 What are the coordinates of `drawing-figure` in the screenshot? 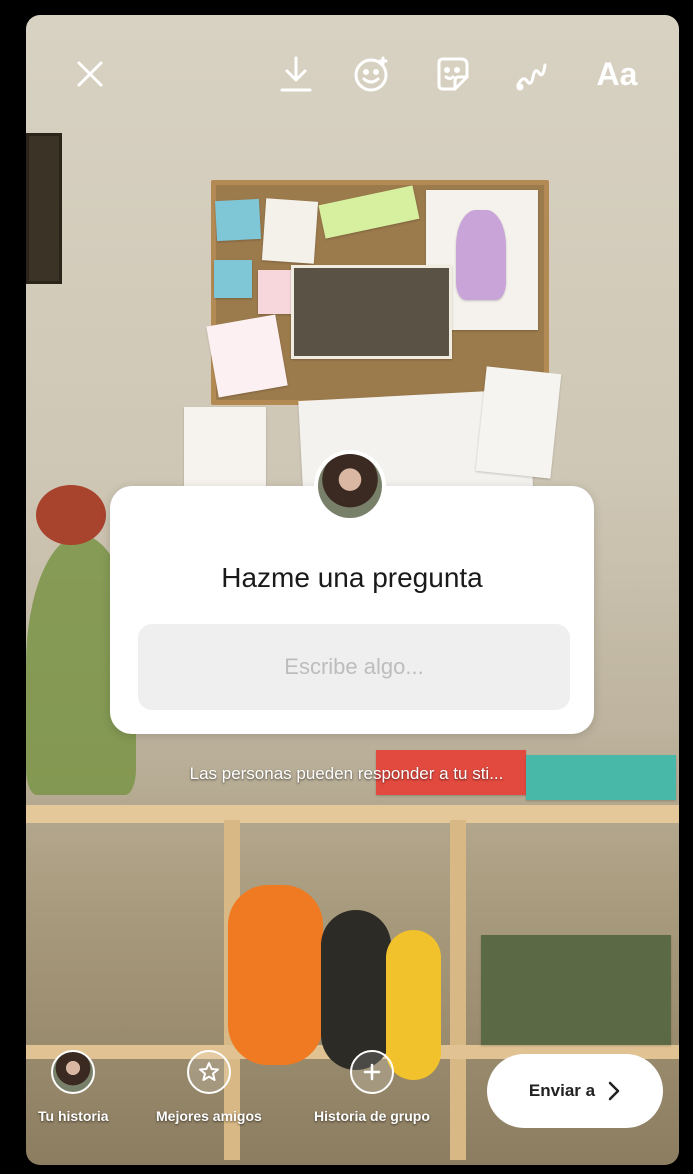 It's located at (481, 255).